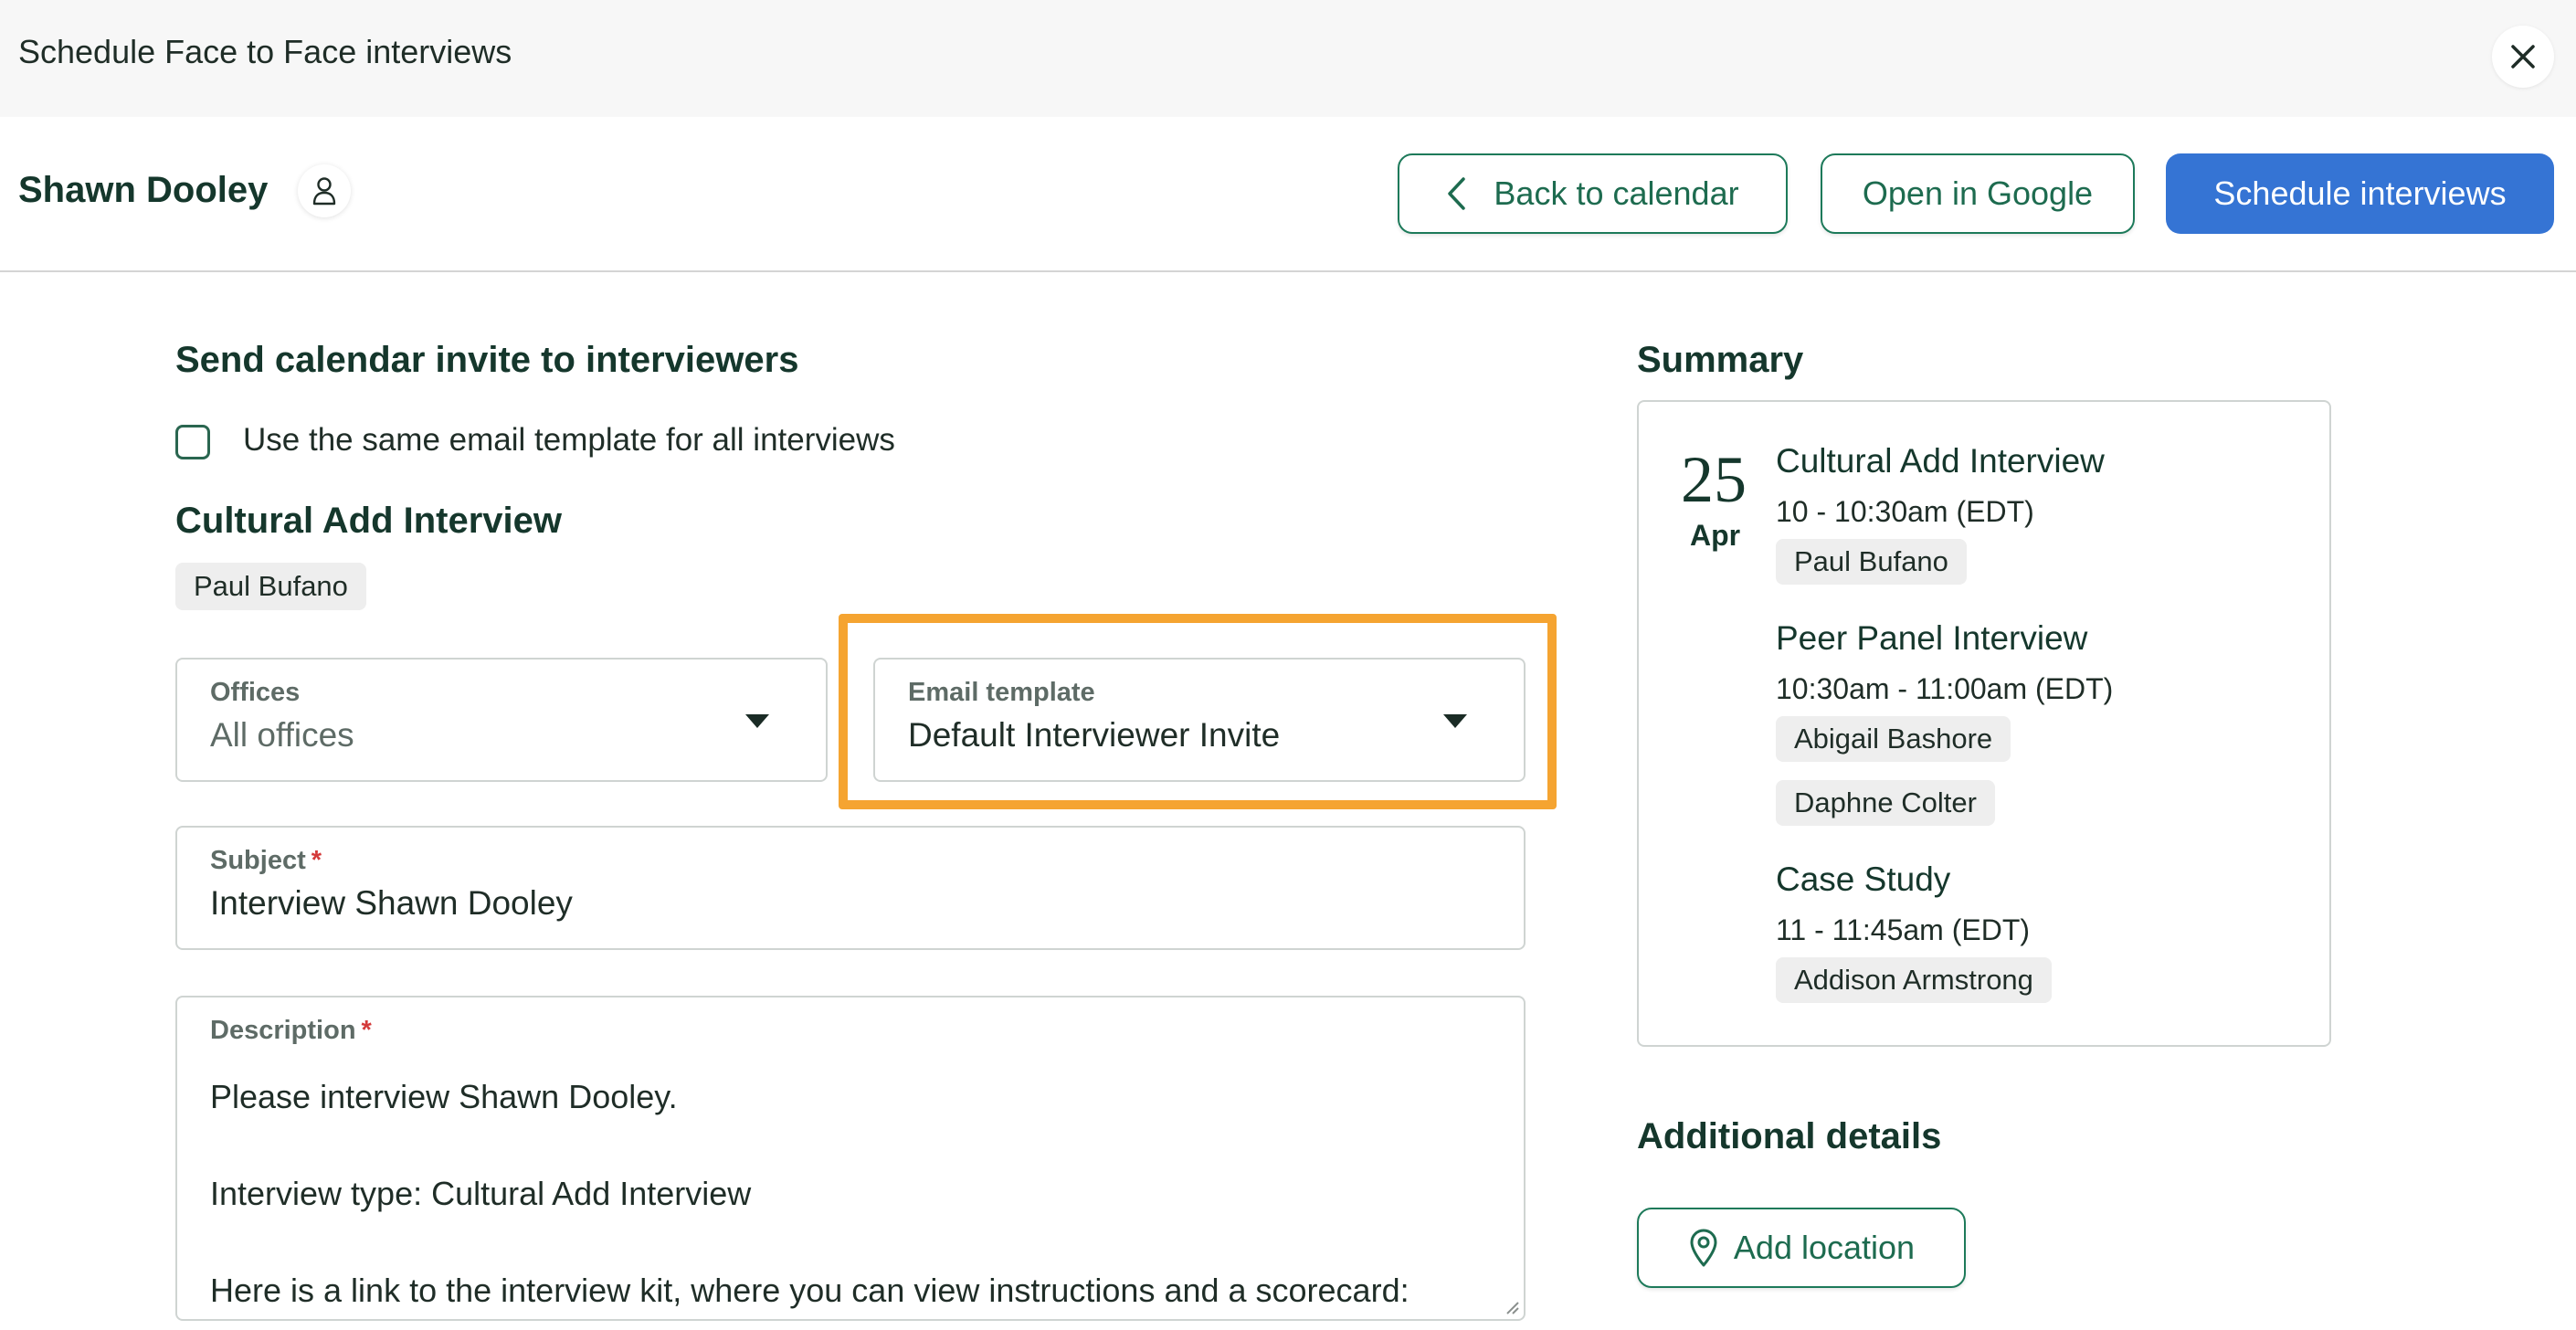 Image resolution: width=2576 pixels, height=1330 pixels. Describe the element at coordinates (192, 442) in the screenshot. I see `same-template-checkbox` at that location.